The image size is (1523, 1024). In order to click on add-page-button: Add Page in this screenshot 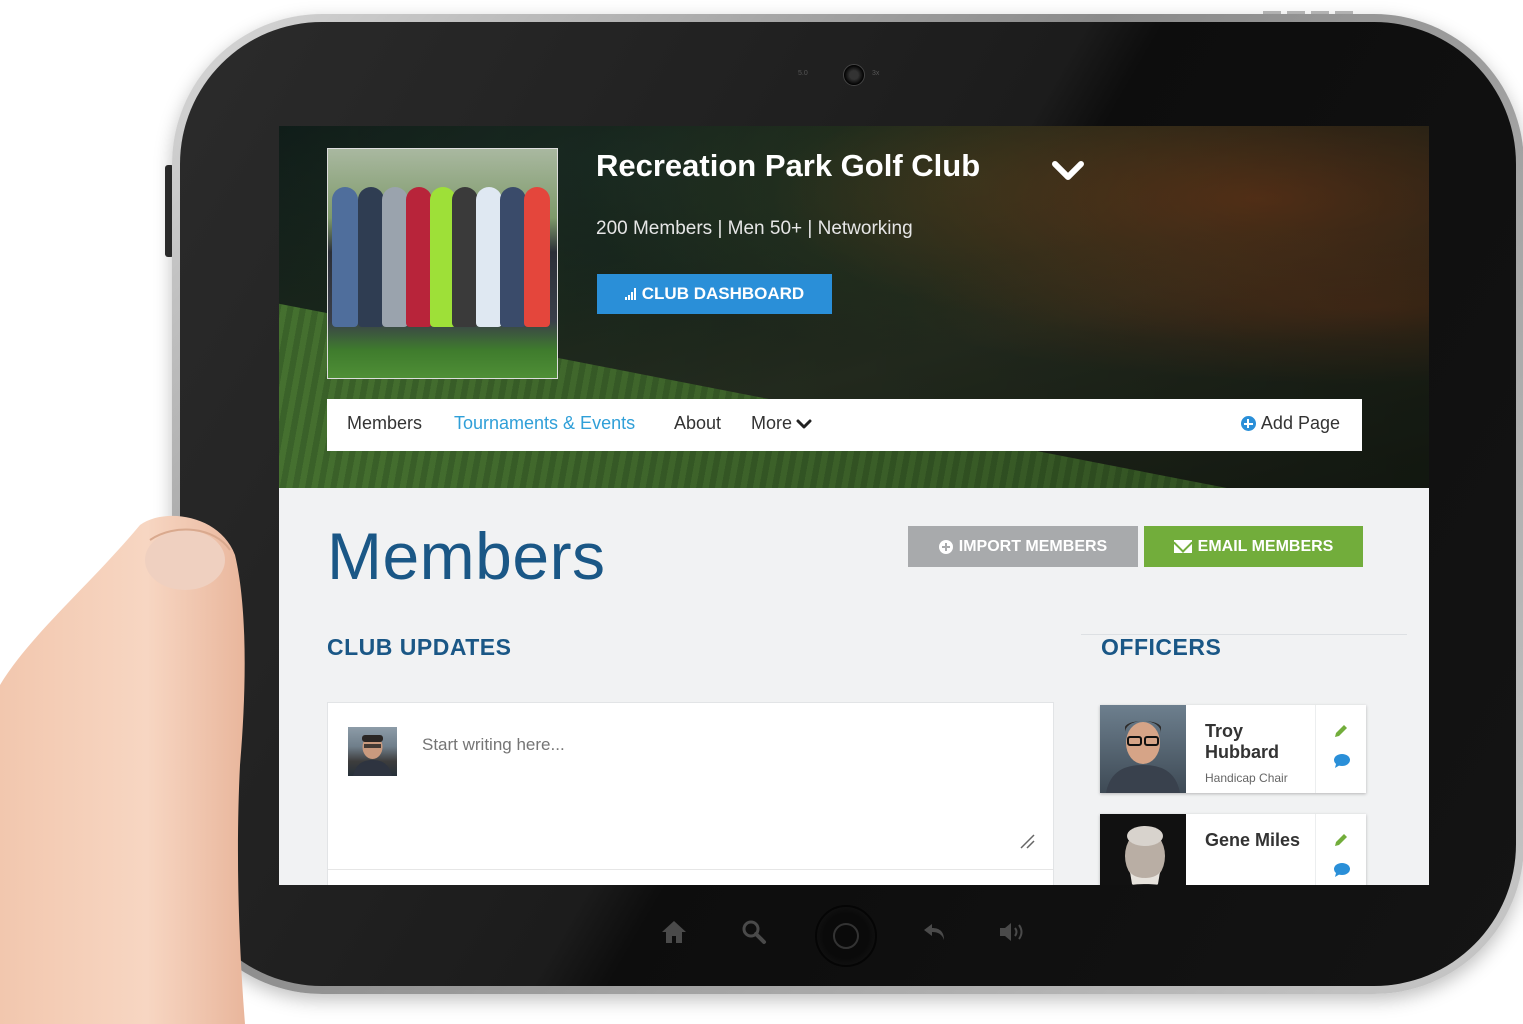, I will do `click(1290, 423)`.